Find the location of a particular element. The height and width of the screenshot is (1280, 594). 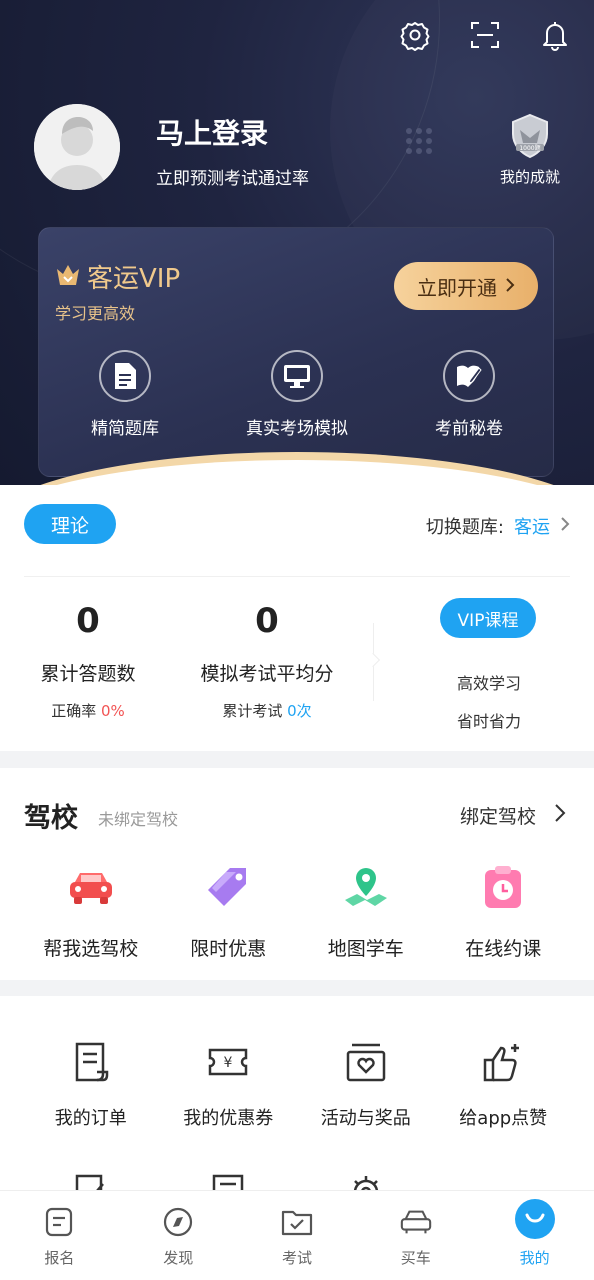

vip-open-button: 立即开通 is located at coordinates (466, 286).